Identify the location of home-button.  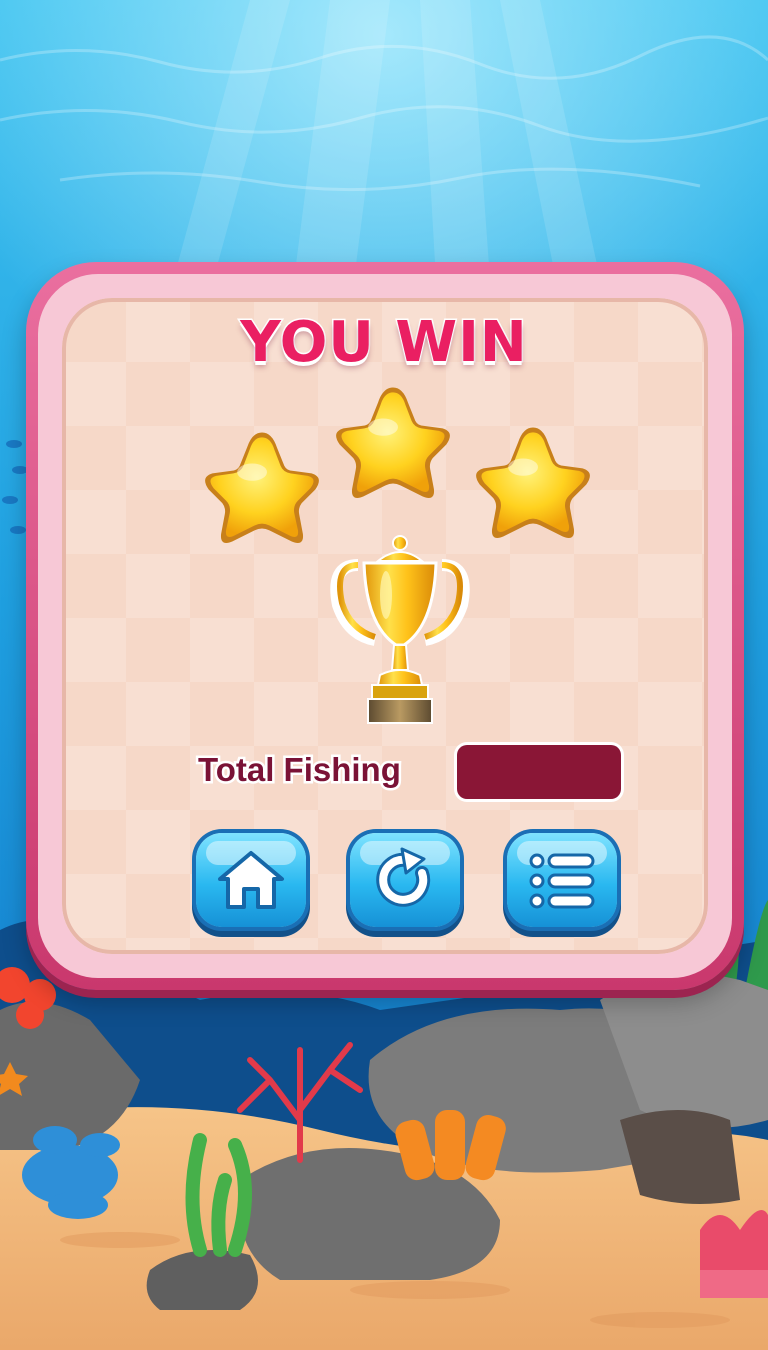
(251, 880).